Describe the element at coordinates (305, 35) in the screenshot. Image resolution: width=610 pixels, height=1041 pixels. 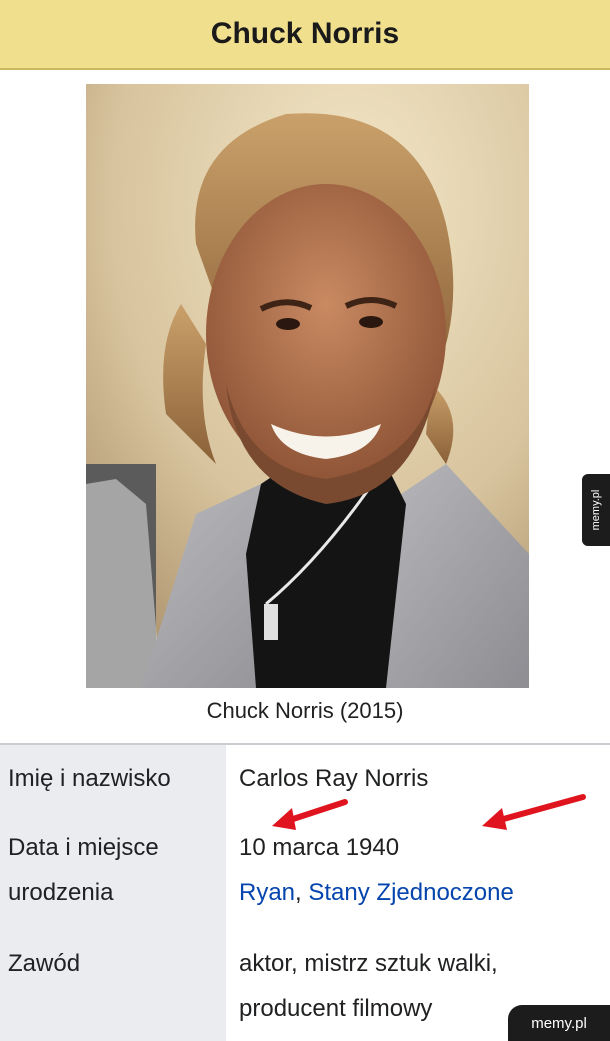
I see `infobox-title: Chuck Norris` at that location.